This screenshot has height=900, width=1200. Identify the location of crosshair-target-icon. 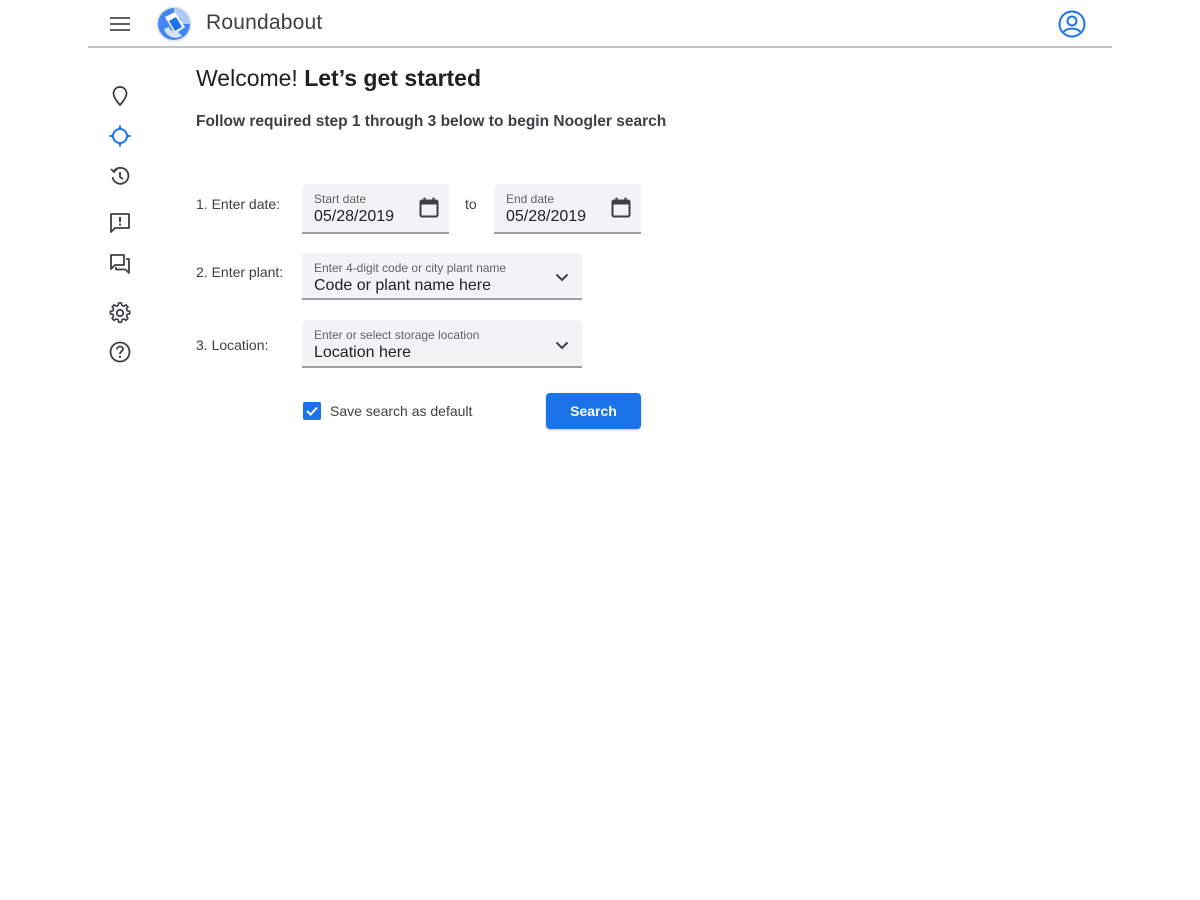
(120, 136).